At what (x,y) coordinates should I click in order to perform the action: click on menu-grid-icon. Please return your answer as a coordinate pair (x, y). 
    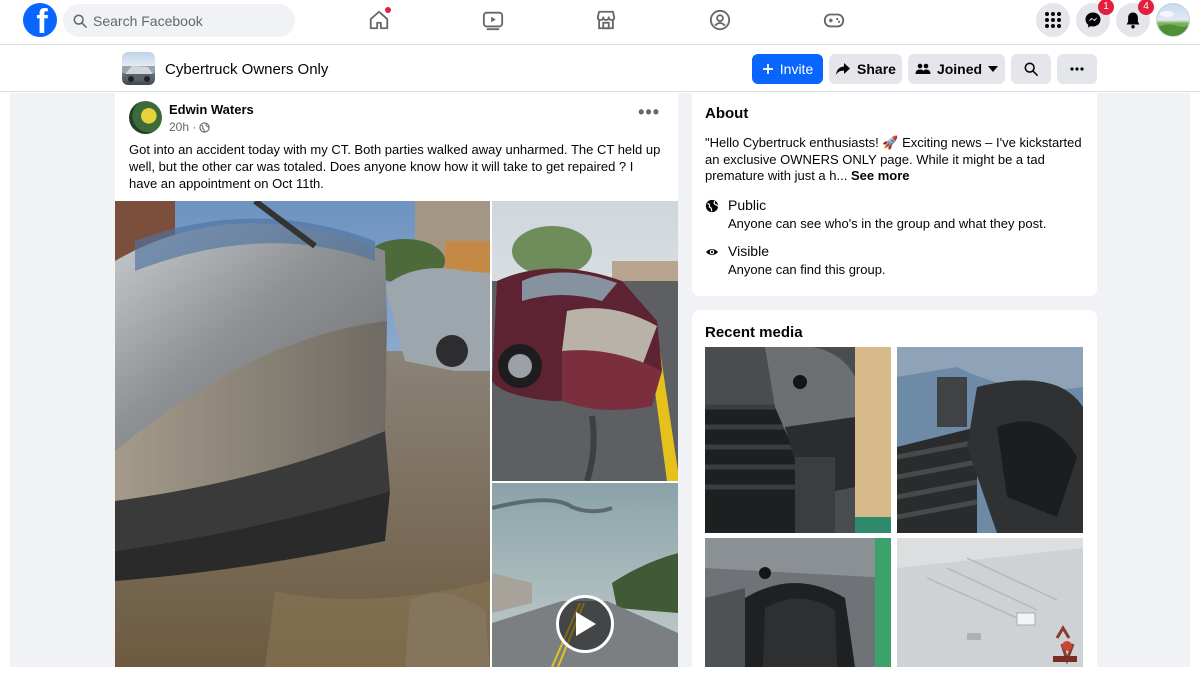
    Looking at the image, I should click on (1053, 20).